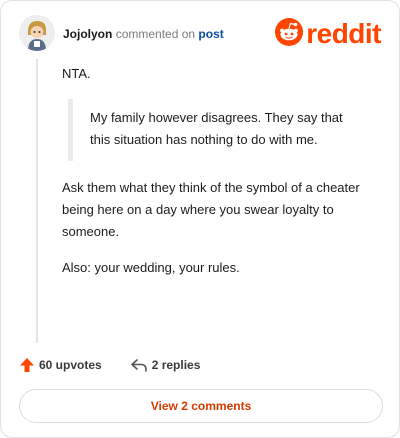  I want to click on upvotes-count: 60 upvotes, so click(70, 365).